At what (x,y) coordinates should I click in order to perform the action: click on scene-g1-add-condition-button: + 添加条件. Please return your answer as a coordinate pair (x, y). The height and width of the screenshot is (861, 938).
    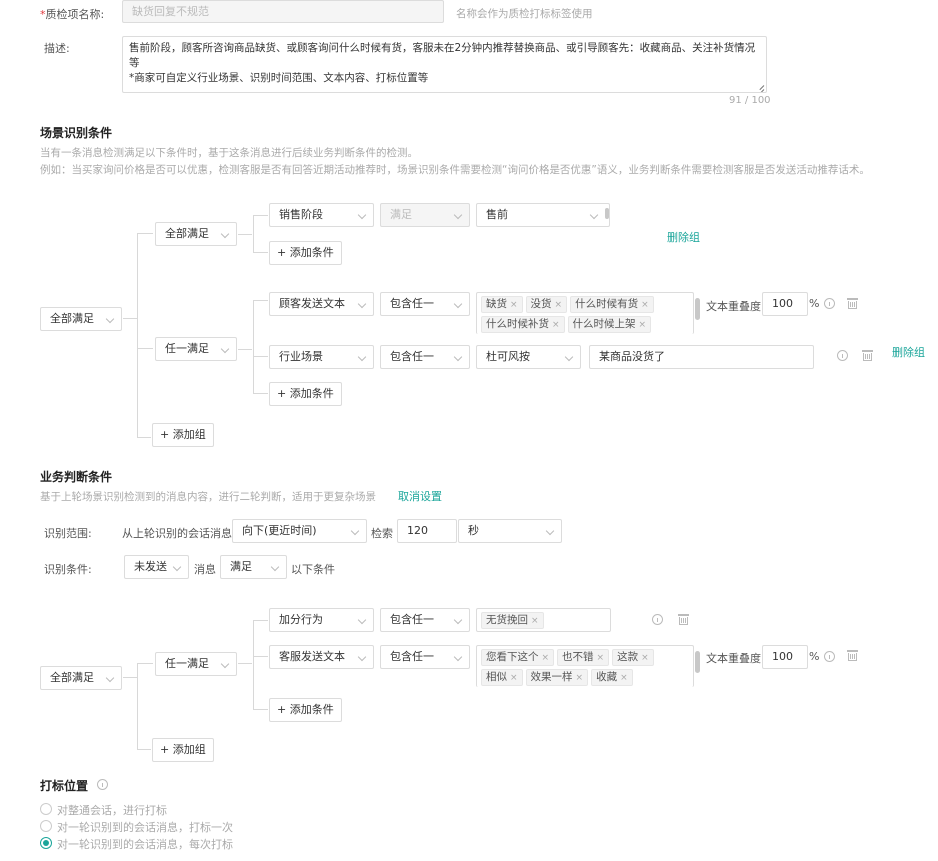
    Looking at the image, I should click on (305, 253).